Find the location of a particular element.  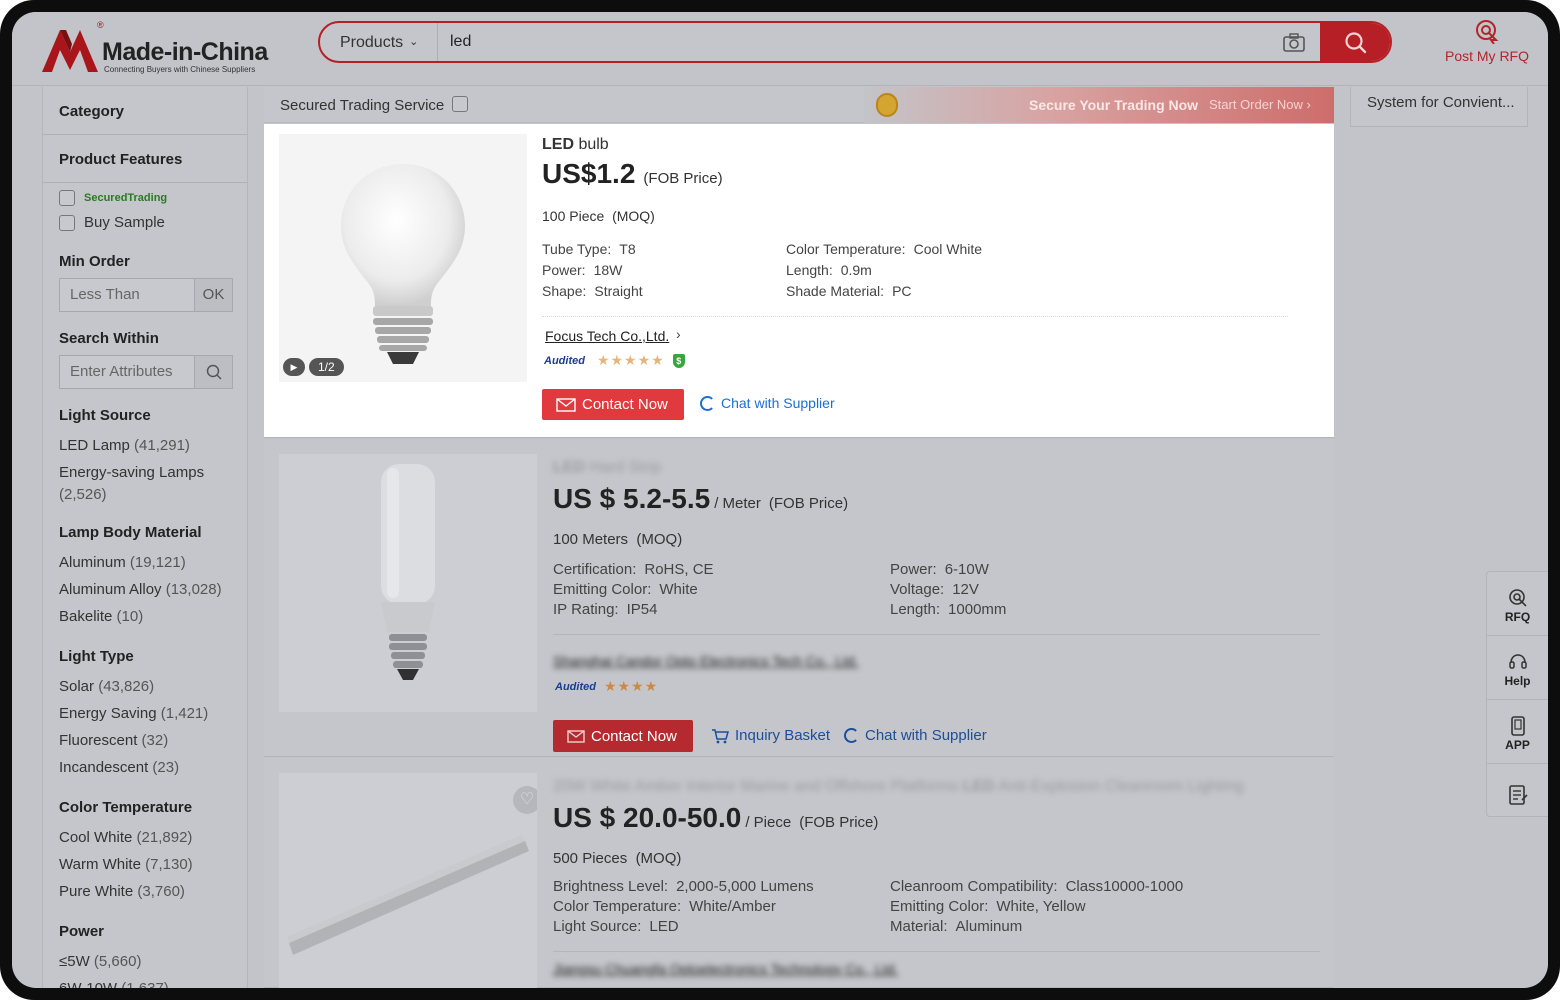

filter-option: LED Lamp (41,291) is located at coordinates (153, 445).